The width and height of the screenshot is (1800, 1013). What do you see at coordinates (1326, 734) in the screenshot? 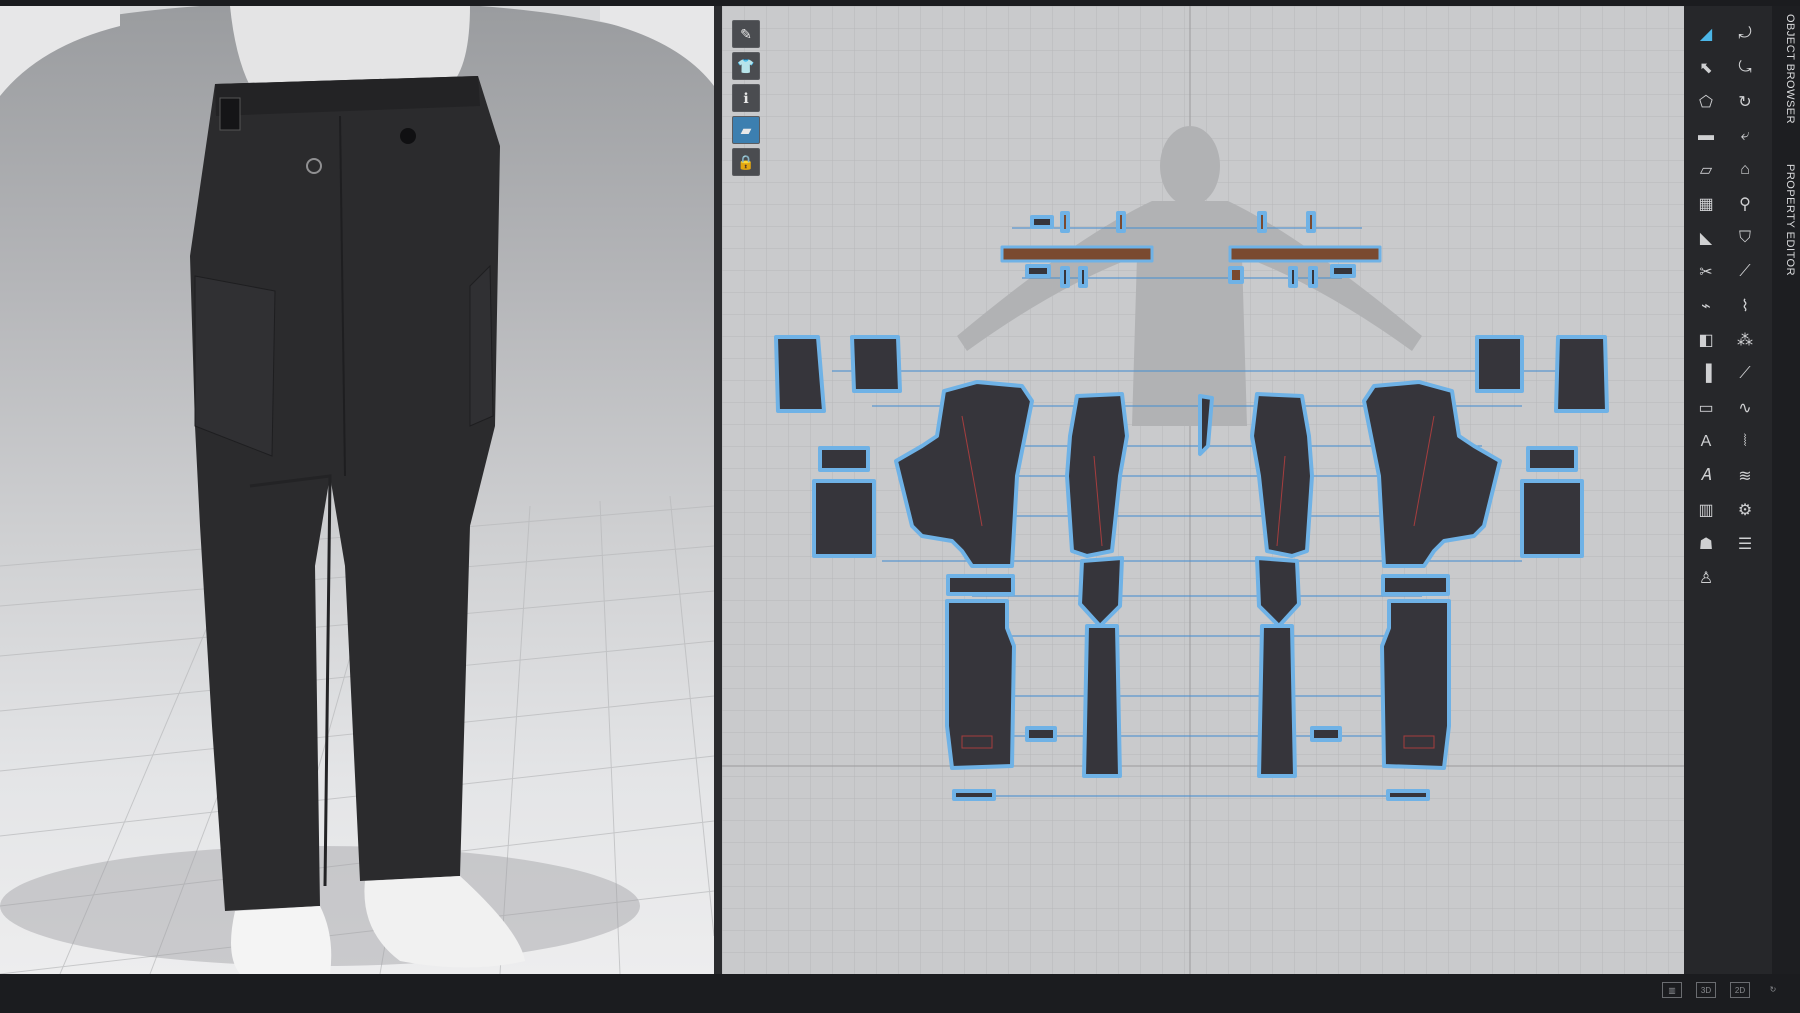
I see `pattern-piece-hem-tab-right` at bounding box center [1326, 734].